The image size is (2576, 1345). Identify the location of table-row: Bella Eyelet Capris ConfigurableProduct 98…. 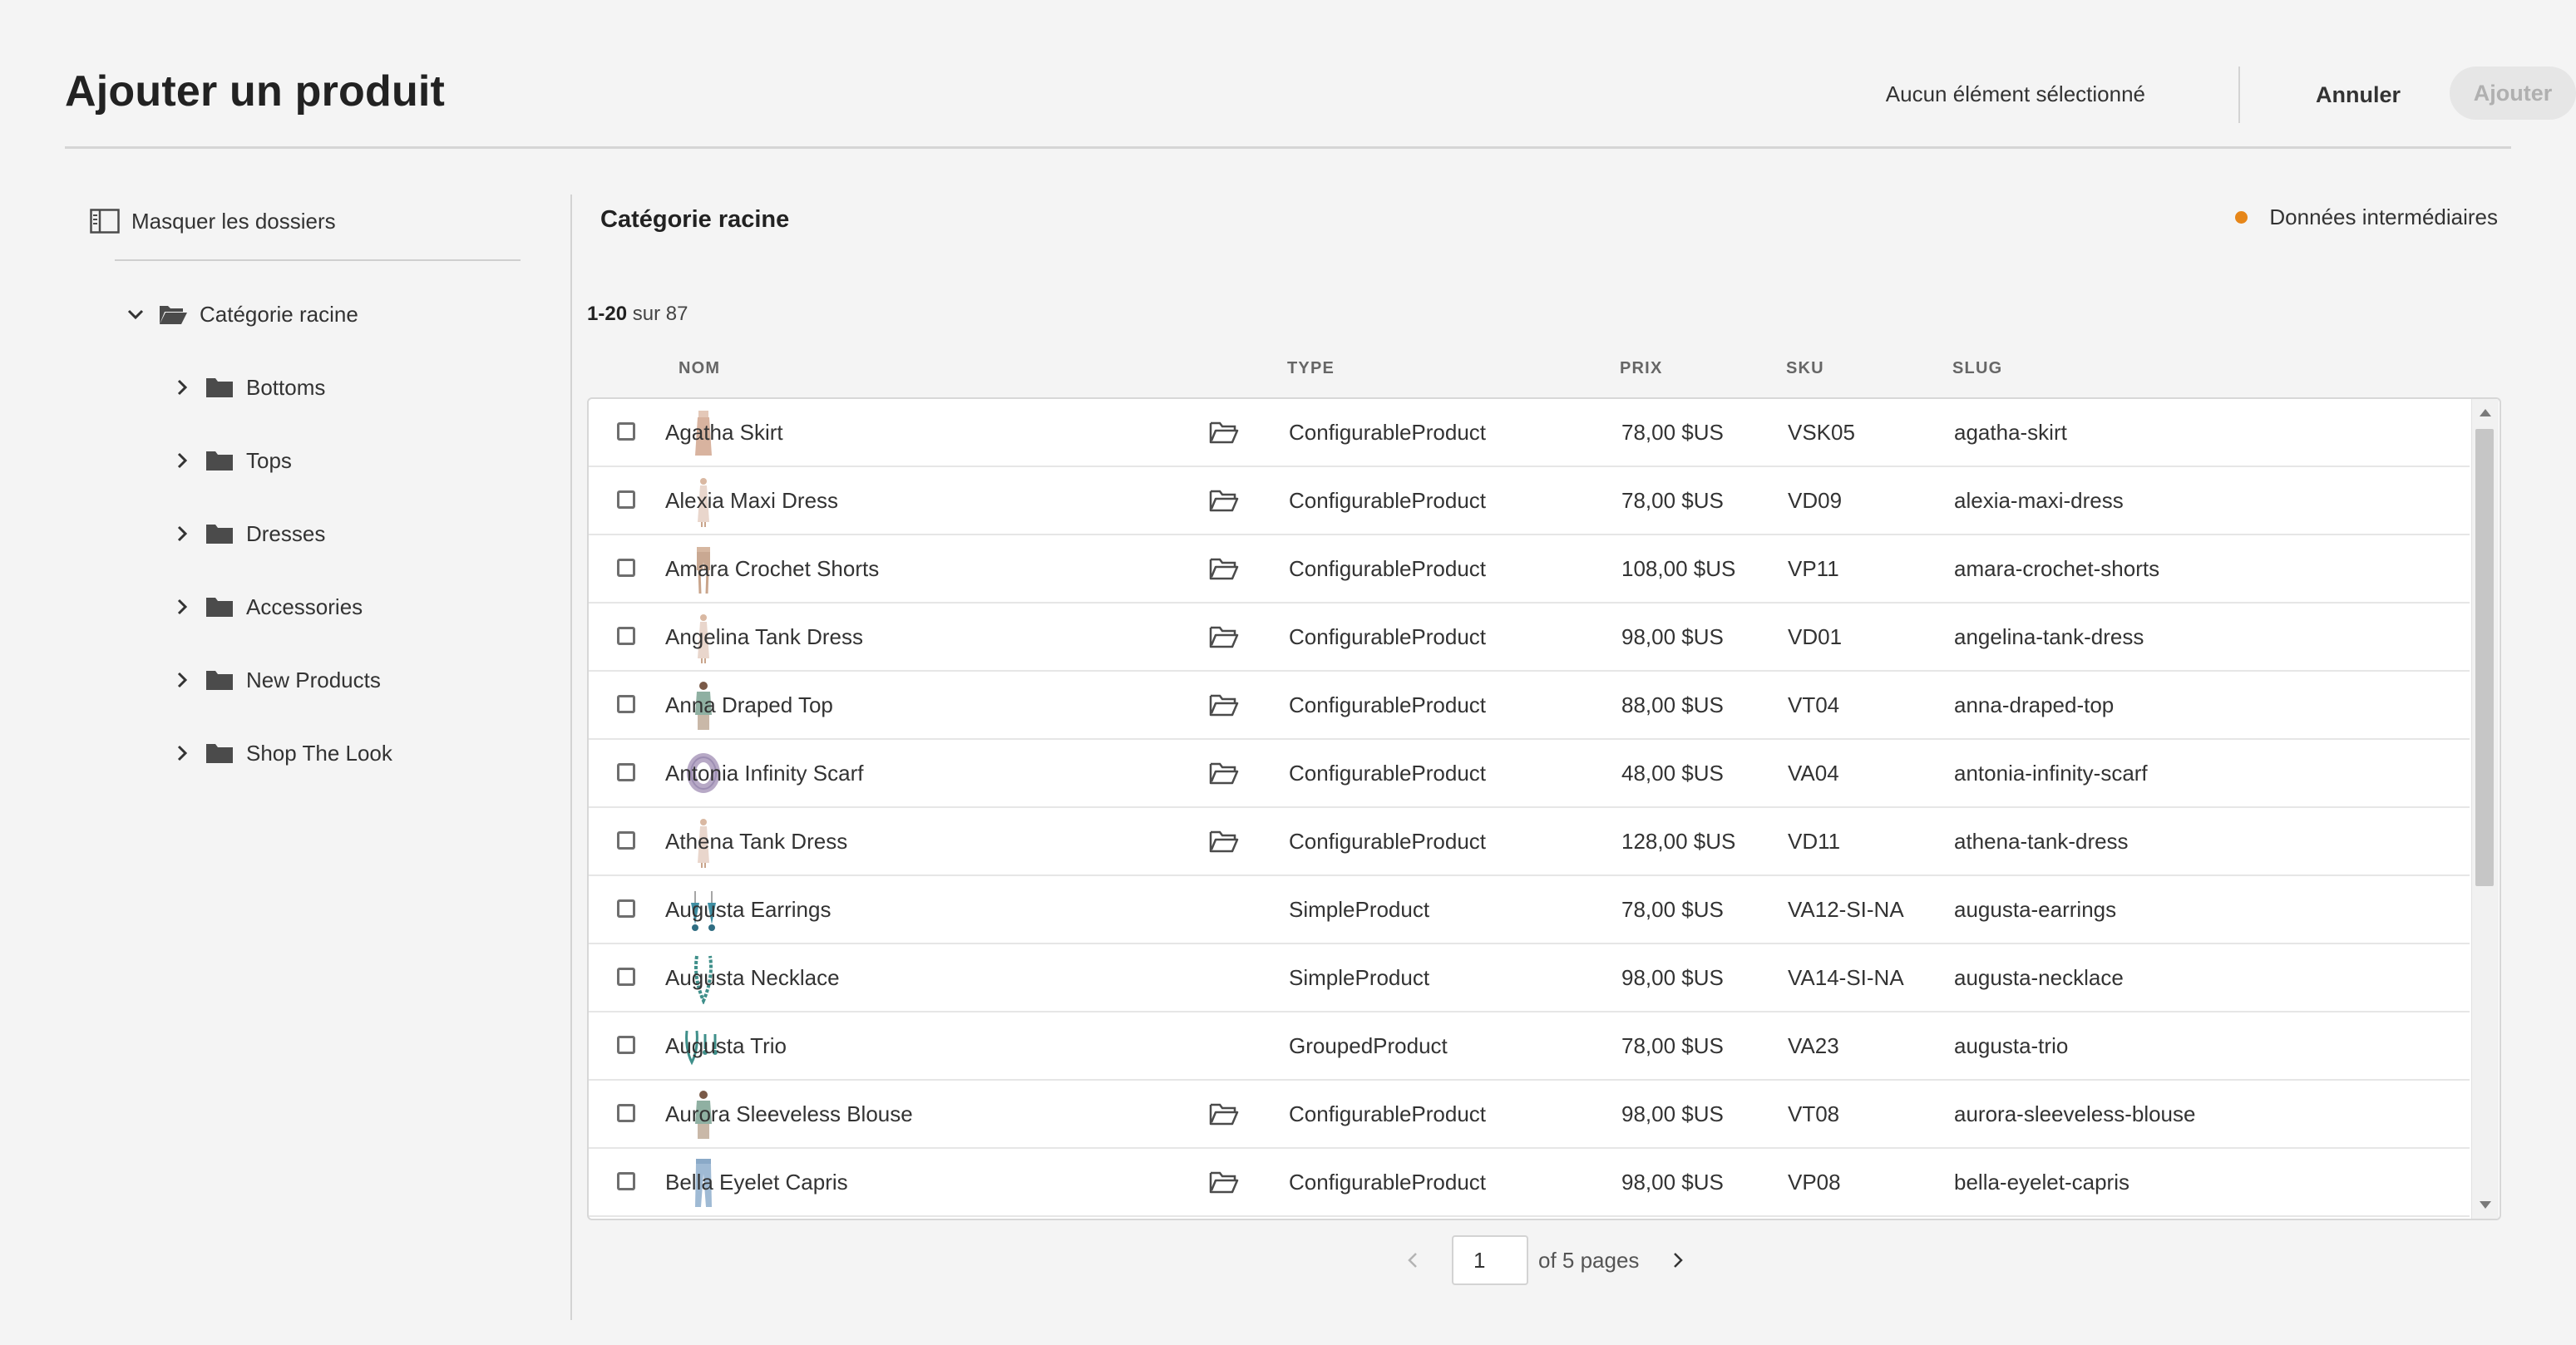
(1529, 1183).